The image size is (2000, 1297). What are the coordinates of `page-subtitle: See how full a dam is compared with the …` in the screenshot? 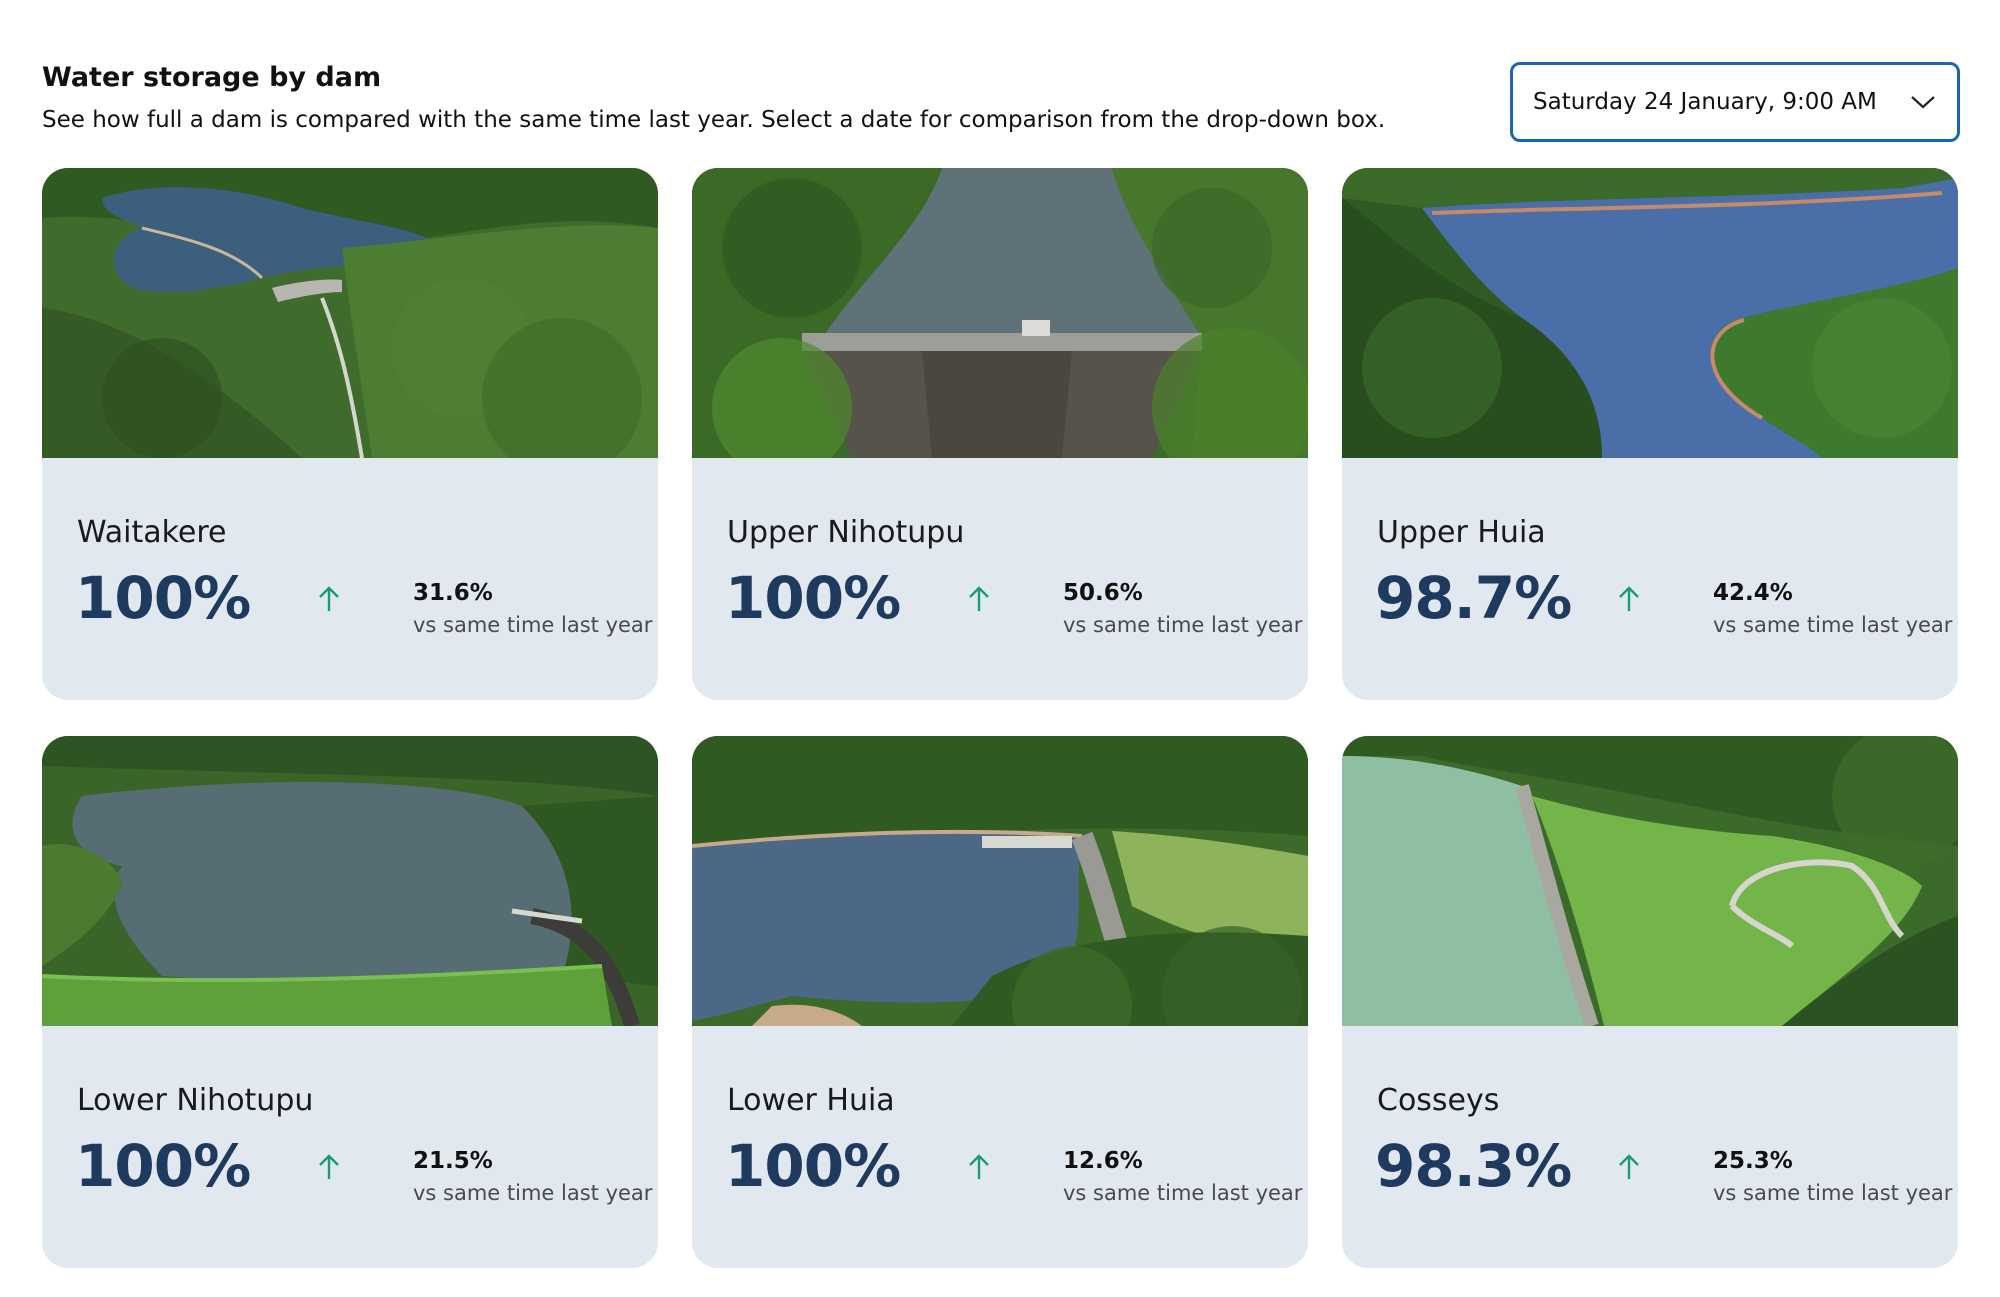 It's located at (714, 120).